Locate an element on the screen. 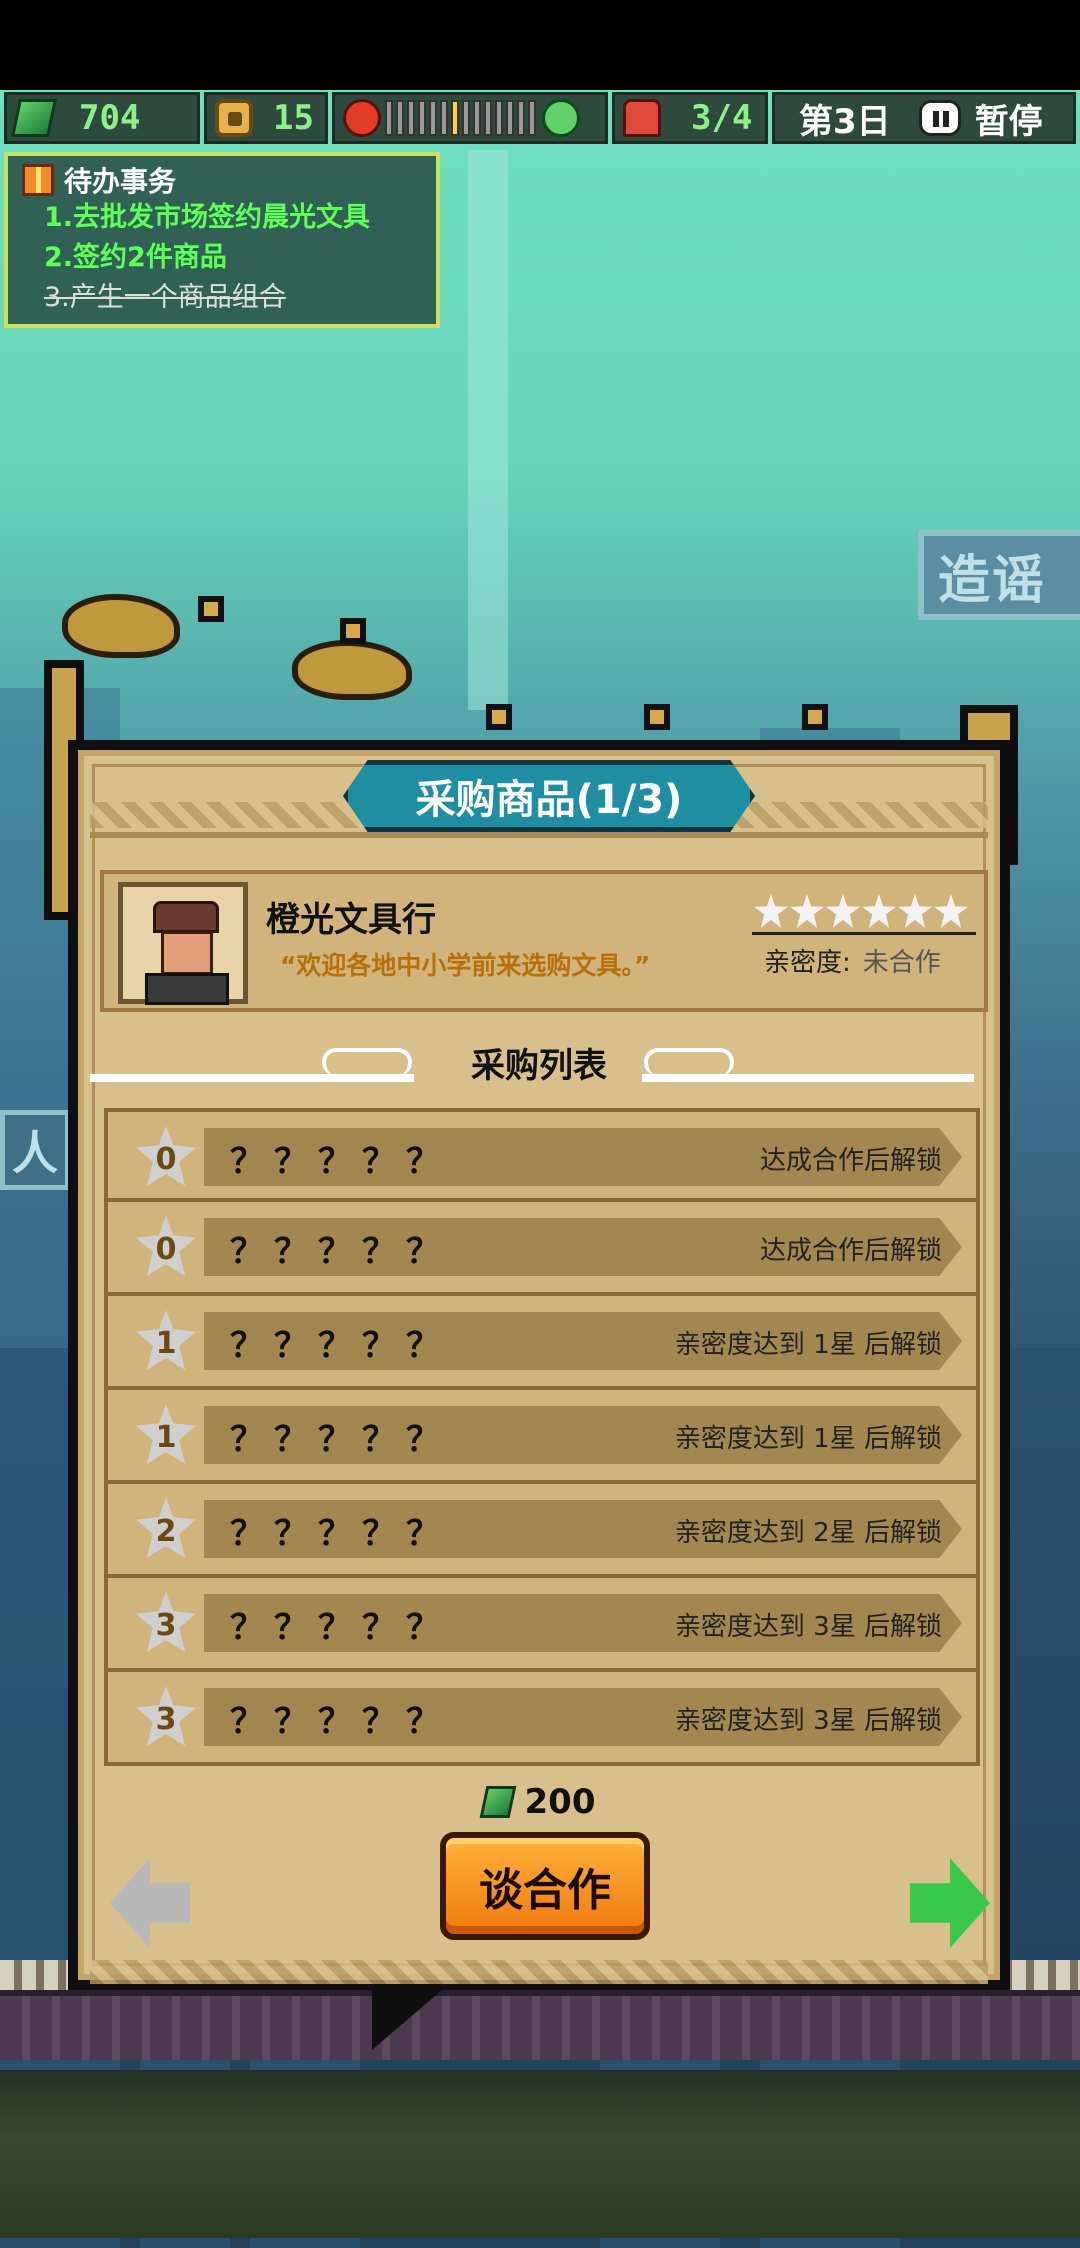  negotiate-button: 谈合作 is located at coordinates (545, 1886).